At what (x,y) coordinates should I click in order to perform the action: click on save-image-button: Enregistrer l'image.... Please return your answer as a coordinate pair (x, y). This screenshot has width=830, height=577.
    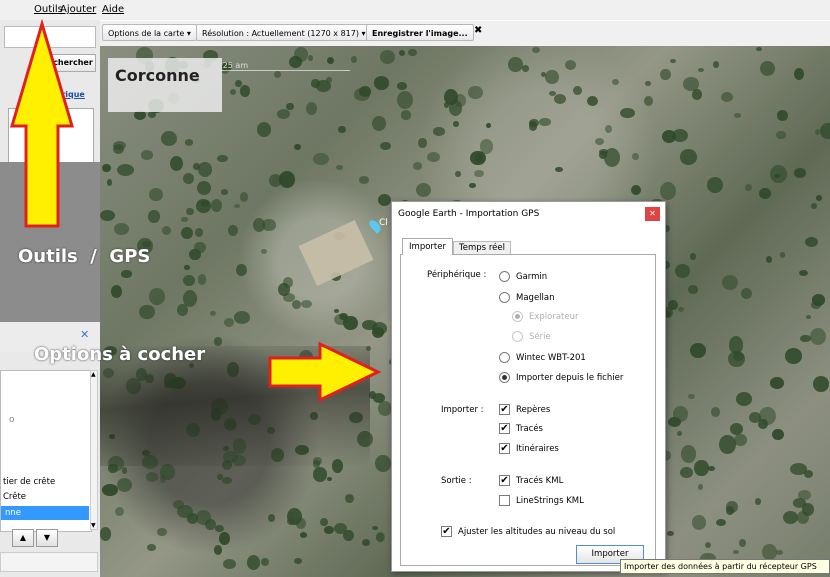
    Looking at the image, I should click on (420, 32).